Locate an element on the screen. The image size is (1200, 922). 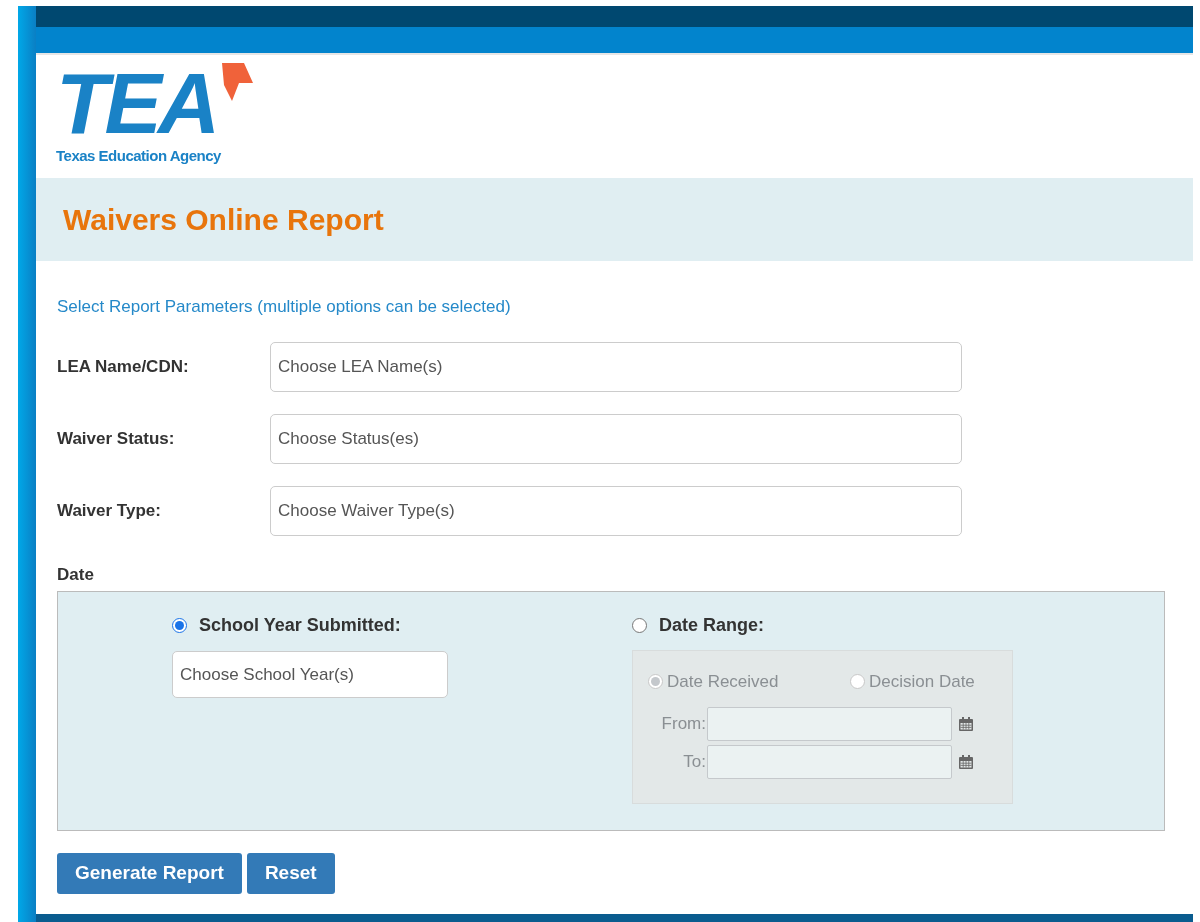
field-label: LEA Name/CDN: is located at coordinates (123, 366).